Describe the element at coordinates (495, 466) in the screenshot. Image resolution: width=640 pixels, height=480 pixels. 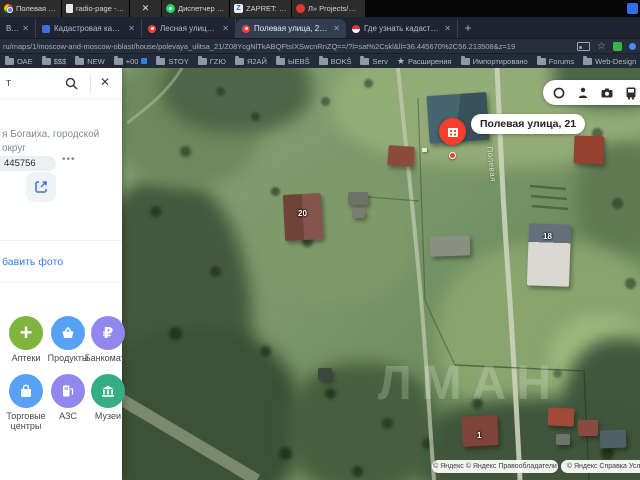
I see `copyright-attribution: © Яндекс © Яндекс Правообладатели` at that location.